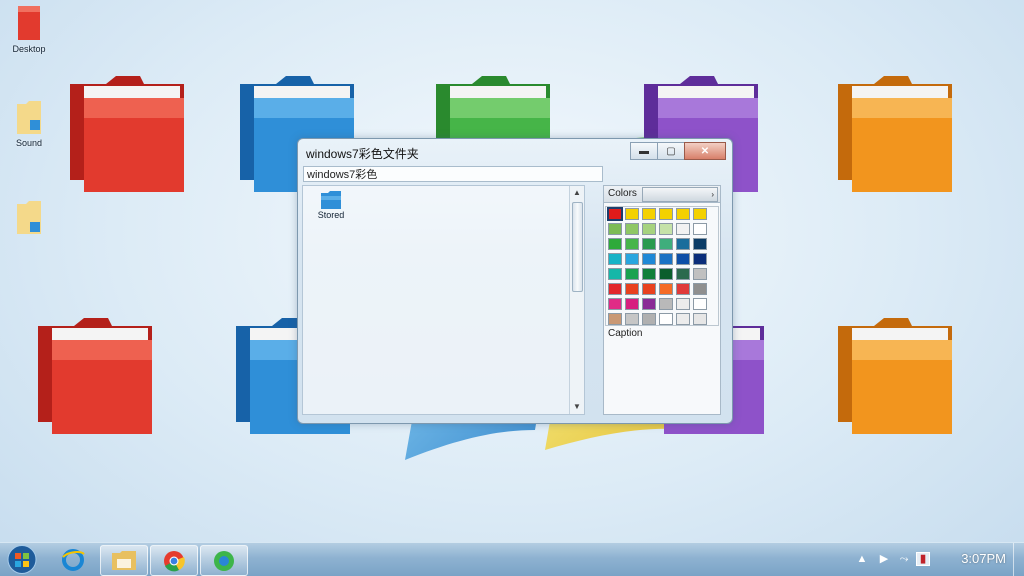 The height and width of the screenshot is (576, 1024). What do you see at coordinates (622, 193) in the screenshot?
I see `colors-header-label: Colors` at bounding box center [622, 193].